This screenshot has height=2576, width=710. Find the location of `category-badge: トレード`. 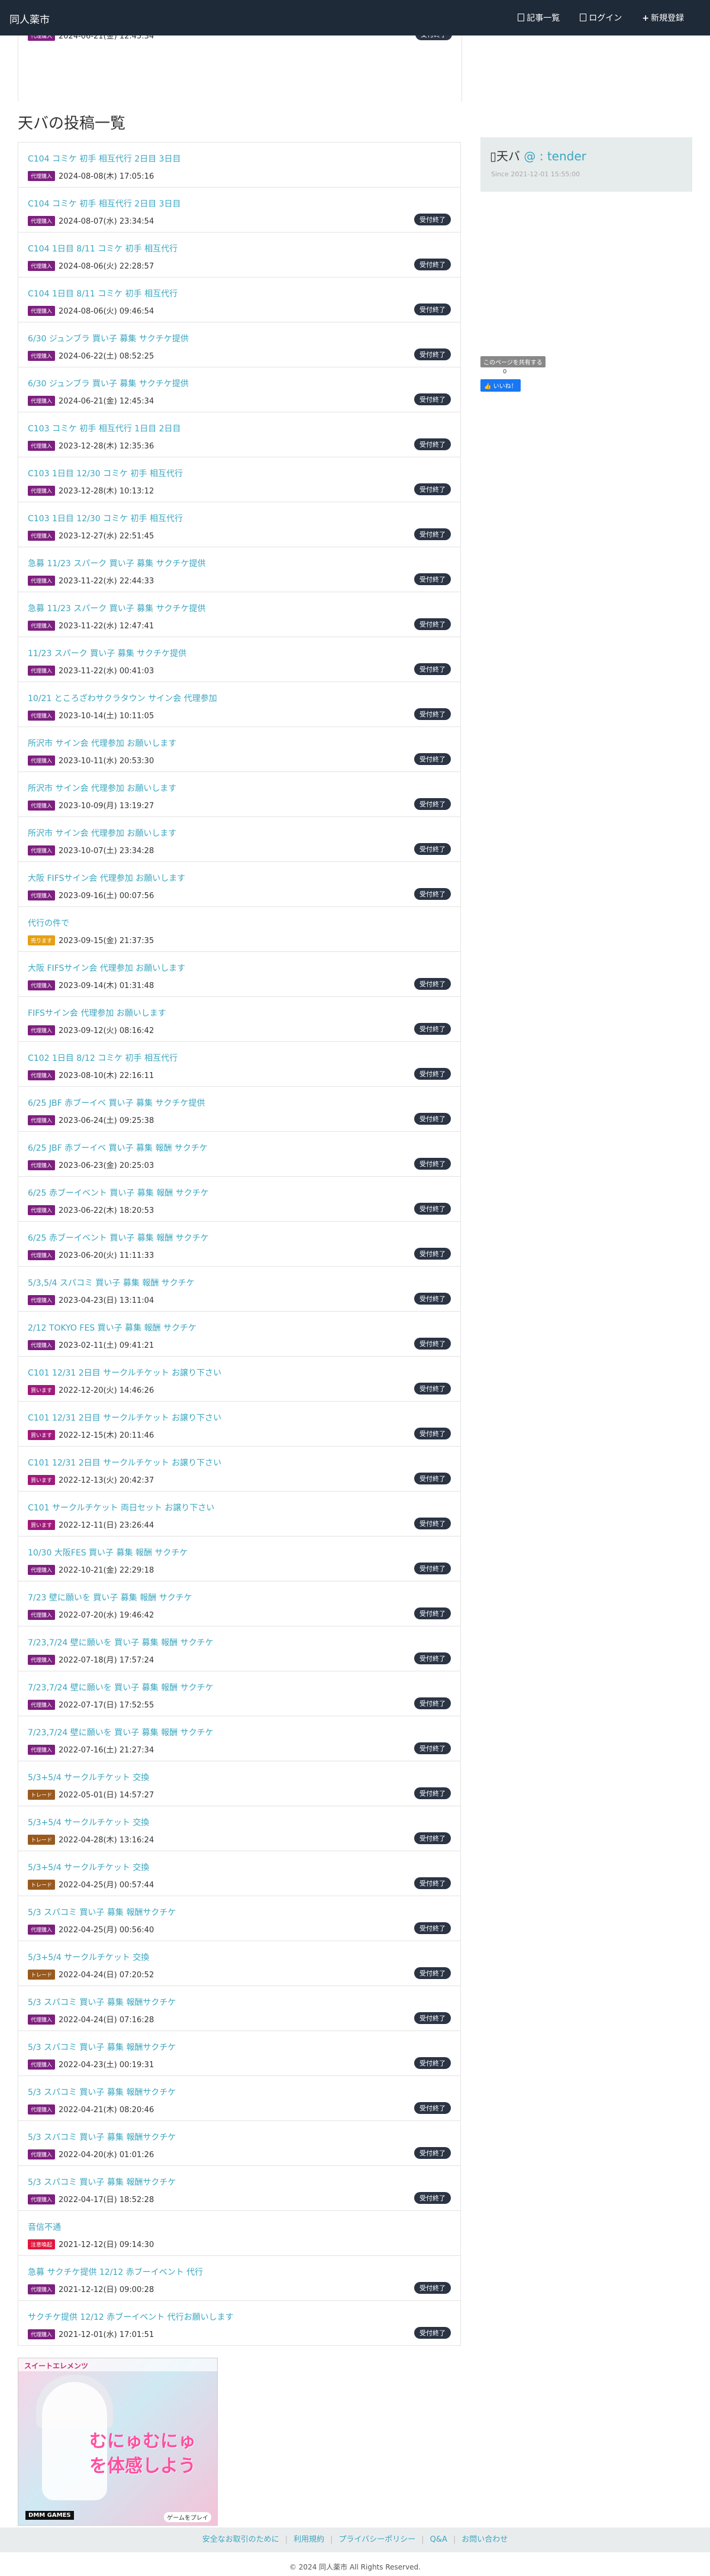

category-badge: トレード is located at coordinates (42, 1795).